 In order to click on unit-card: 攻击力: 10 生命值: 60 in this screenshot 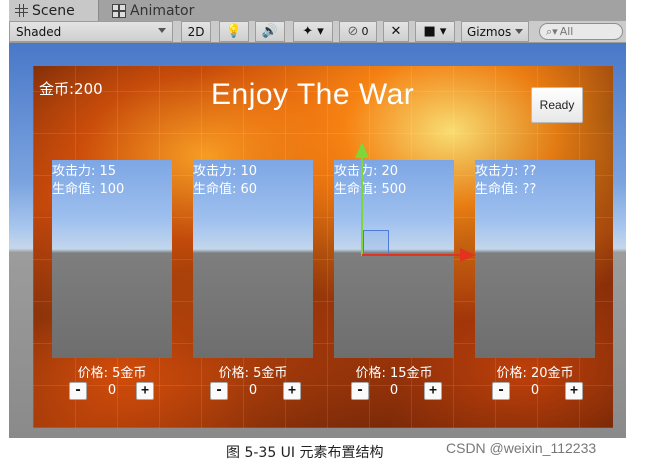, I will do `click(253, 259)`.